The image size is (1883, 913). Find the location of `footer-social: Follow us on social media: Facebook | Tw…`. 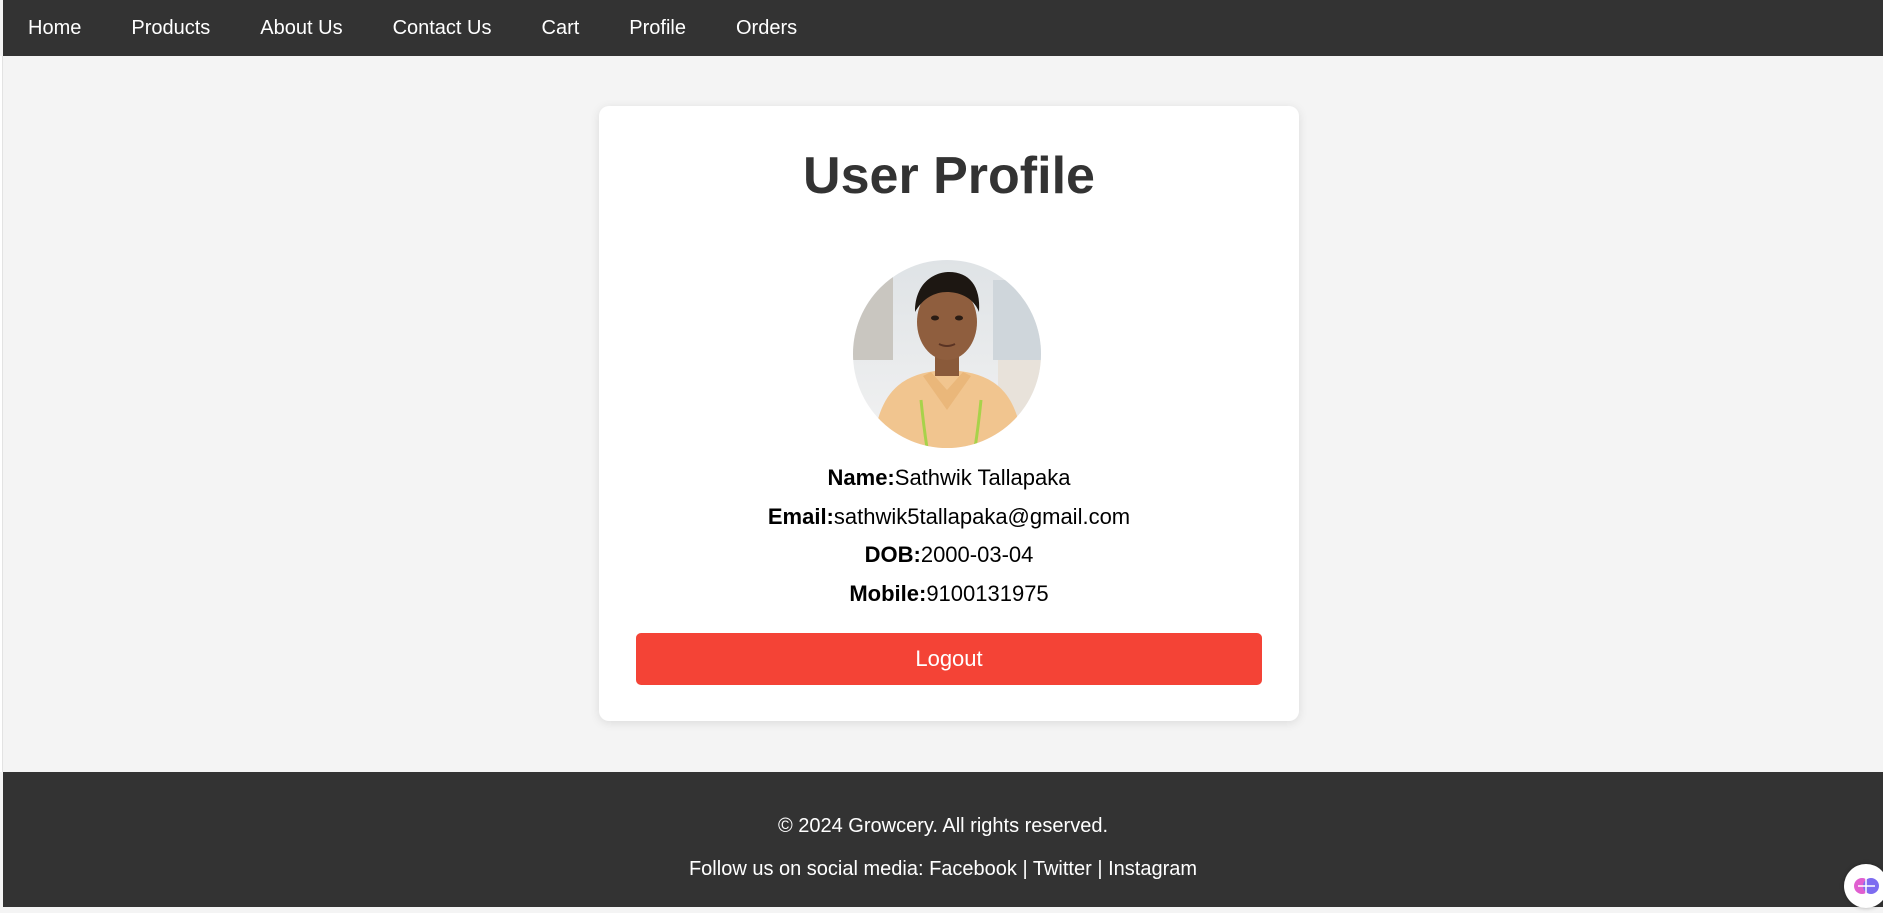

footer-social: Follow us on social media: Facebook | Tw… is located at coordinates (943, 869).